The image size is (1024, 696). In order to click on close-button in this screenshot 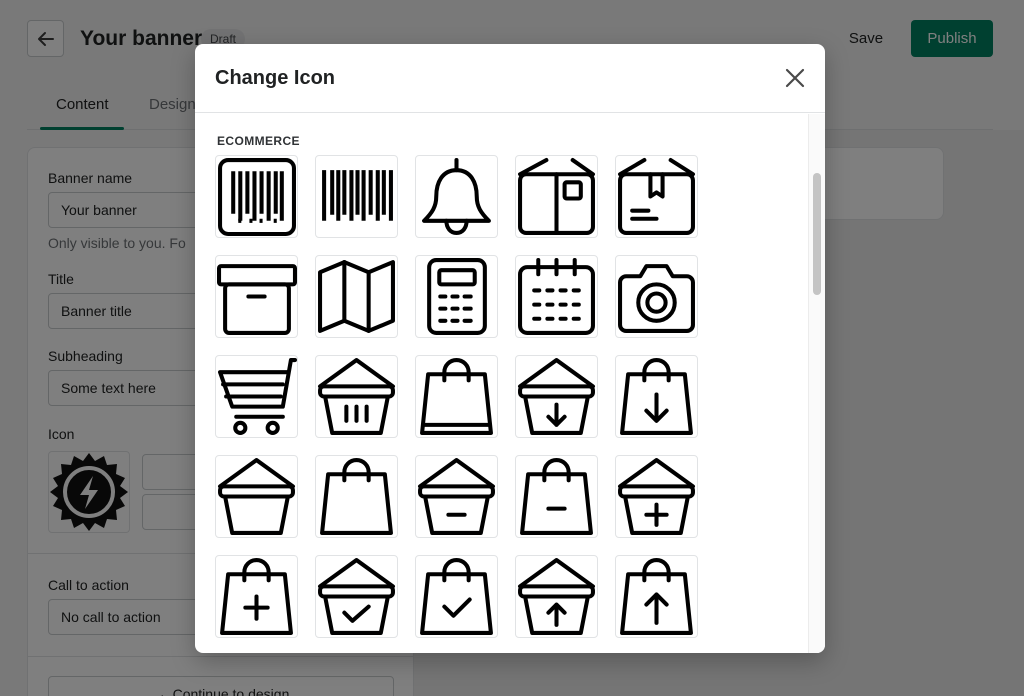, I will do `click(795, 78)`.